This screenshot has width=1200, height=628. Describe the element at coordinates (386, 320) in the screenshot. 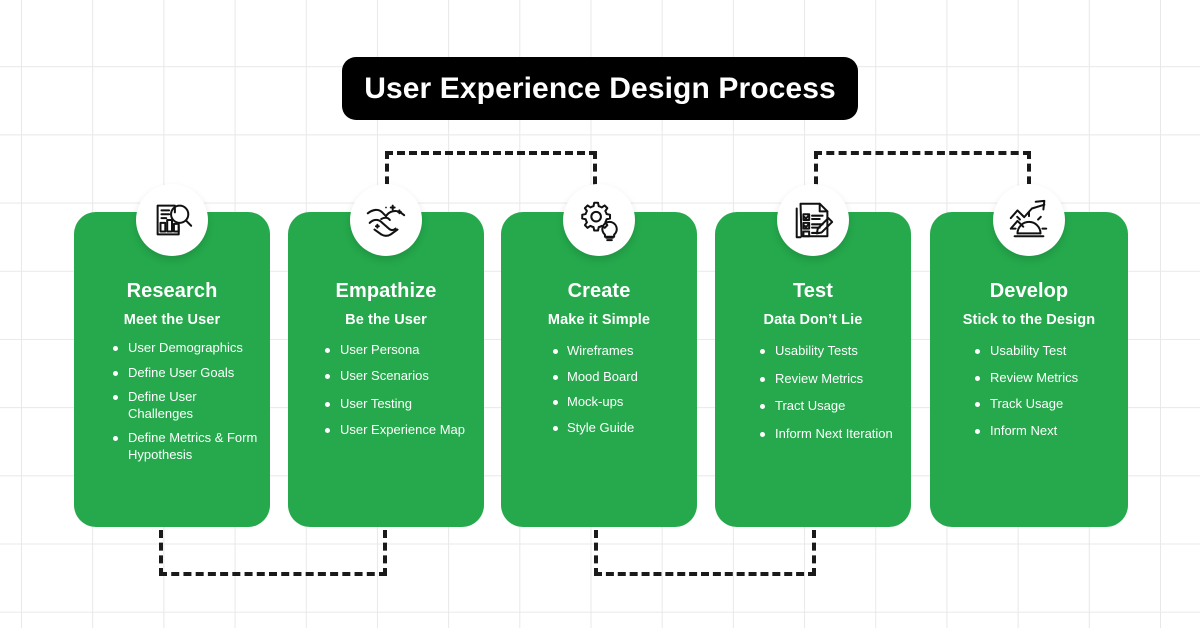

I see `card-subtitle: Be the User` at that location.